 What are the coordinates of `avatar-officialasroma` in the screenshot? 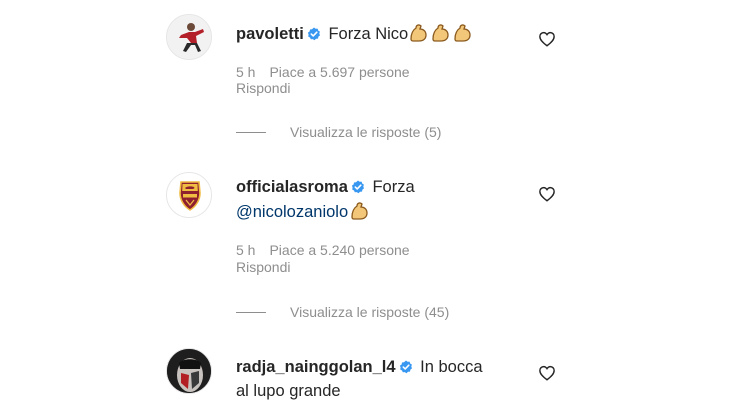 It's located at (189, 195).